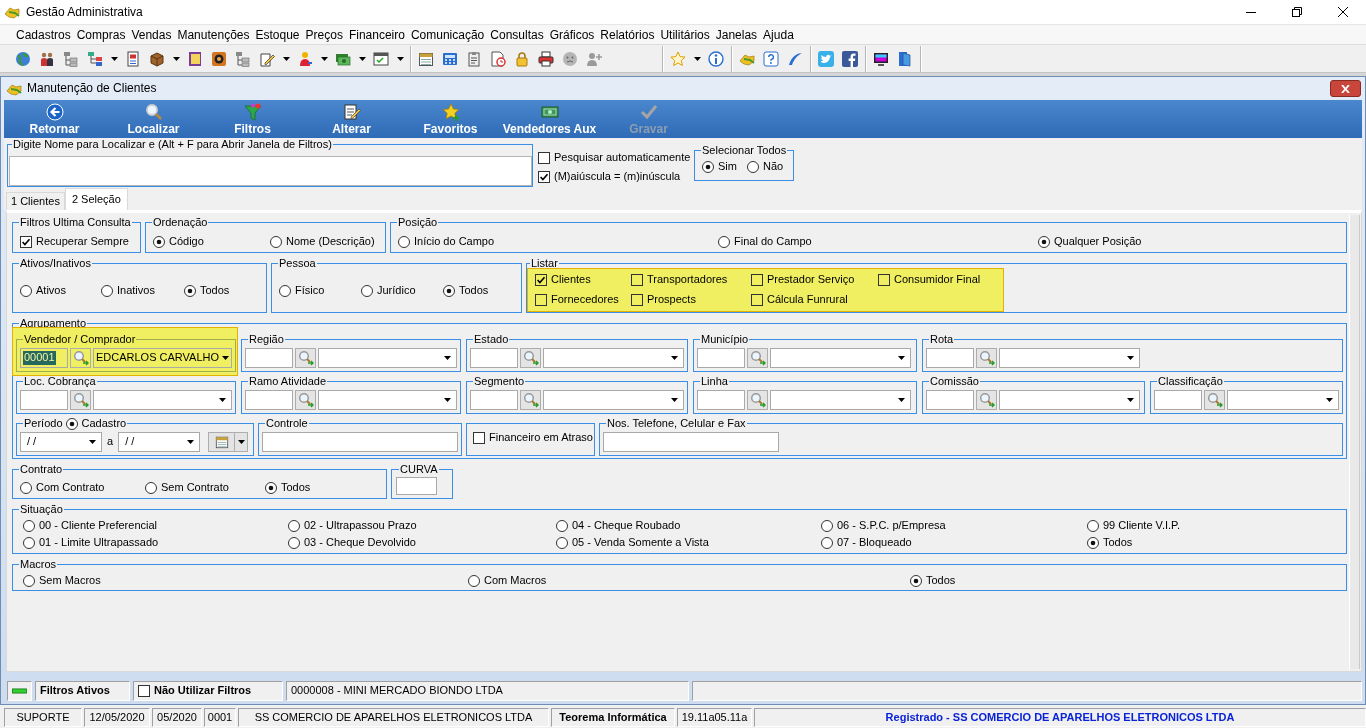  Describe the element at coordinates (252, 119) in the screenshot. I see `toolbar-button: Filtros` at that location.